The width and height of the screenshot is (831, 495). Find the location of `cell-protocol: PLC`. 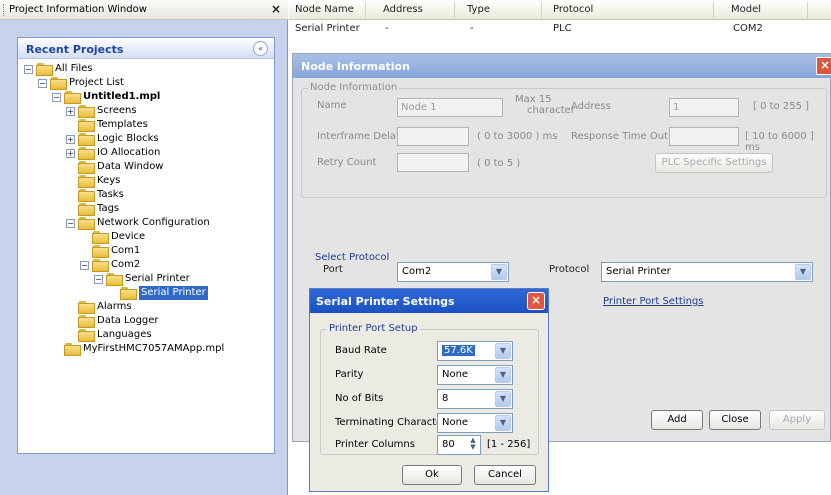

cell-protocol: PLC is located at coordinates (562, 28).